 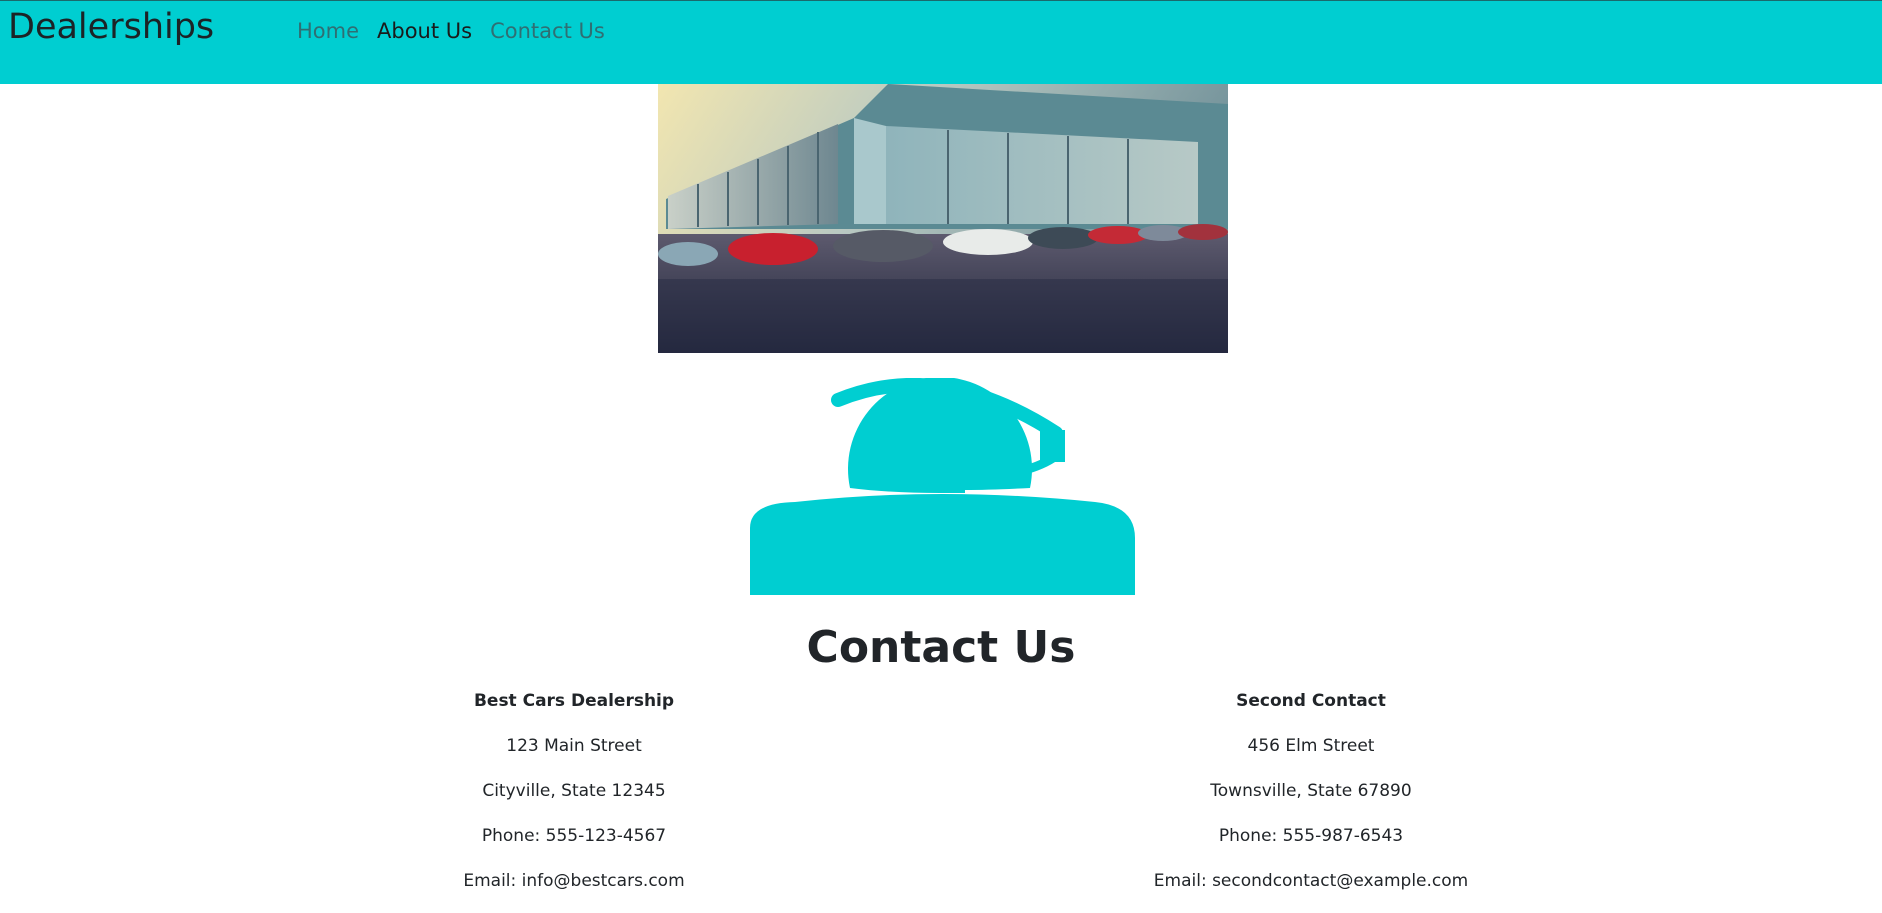 I want to click on nav-links: Home About Us Contact Us, so click(x=451, y=31).